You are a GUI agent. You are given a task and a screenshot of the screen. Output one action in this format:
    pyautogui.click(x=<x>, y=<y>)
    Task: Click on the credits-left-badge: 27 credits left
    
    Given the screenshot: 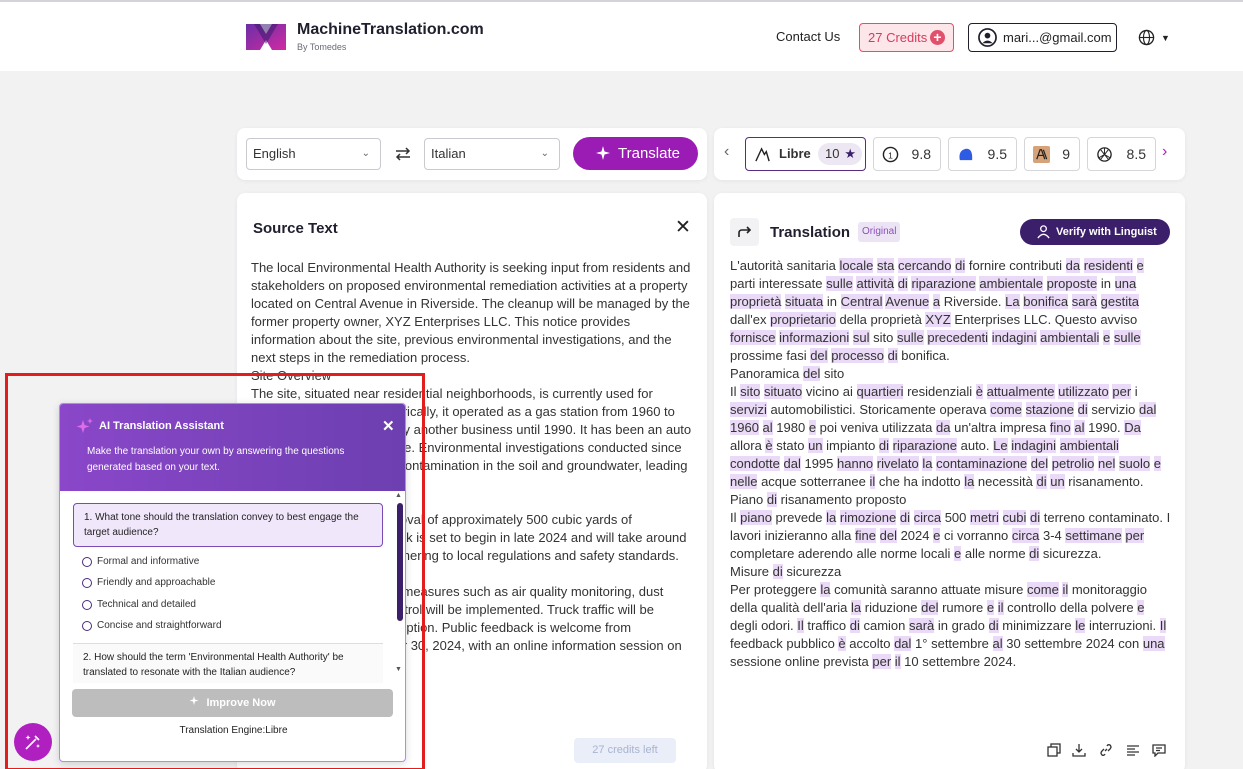 What is the action you would take?
    pyautogui.click(x=625, y=750)
    